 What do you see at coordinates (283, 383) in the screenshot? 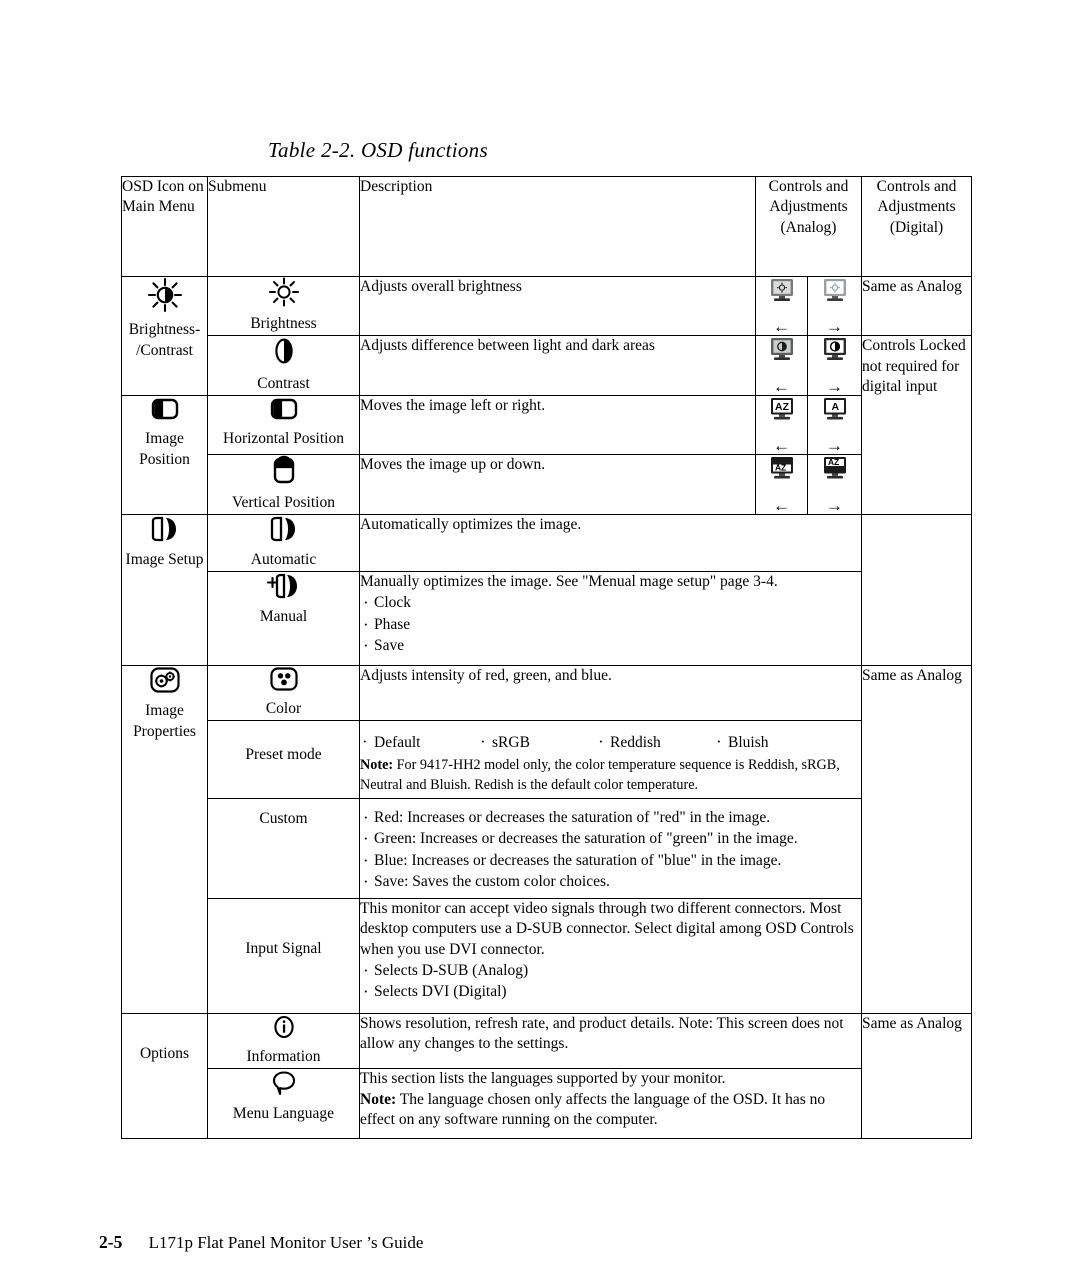
I see `submenu-label-contrast: Contrast` at bounding box center [283, 383].